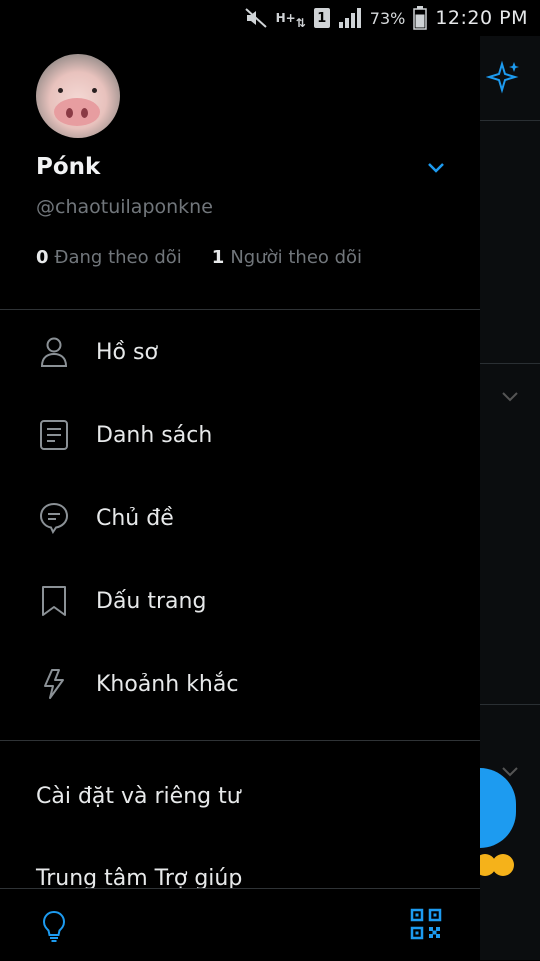 The width and height of the screenshot is (540, 961). Describe the element at coordinates (124, 207) in the screenshot. I see `username-handle: @chaotuilaponkne` at that location.